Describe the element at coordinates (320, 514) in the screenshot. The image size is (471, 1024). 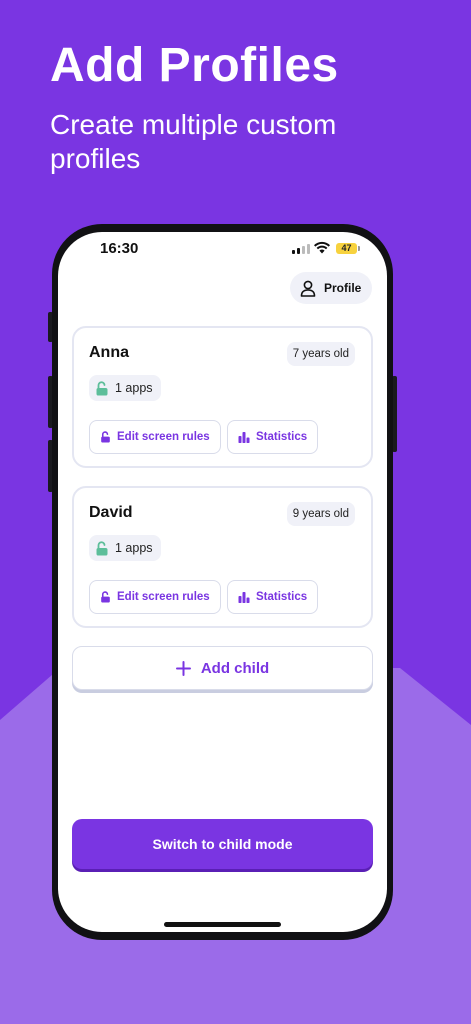
I see `age-badge: 9 years old` at that location.